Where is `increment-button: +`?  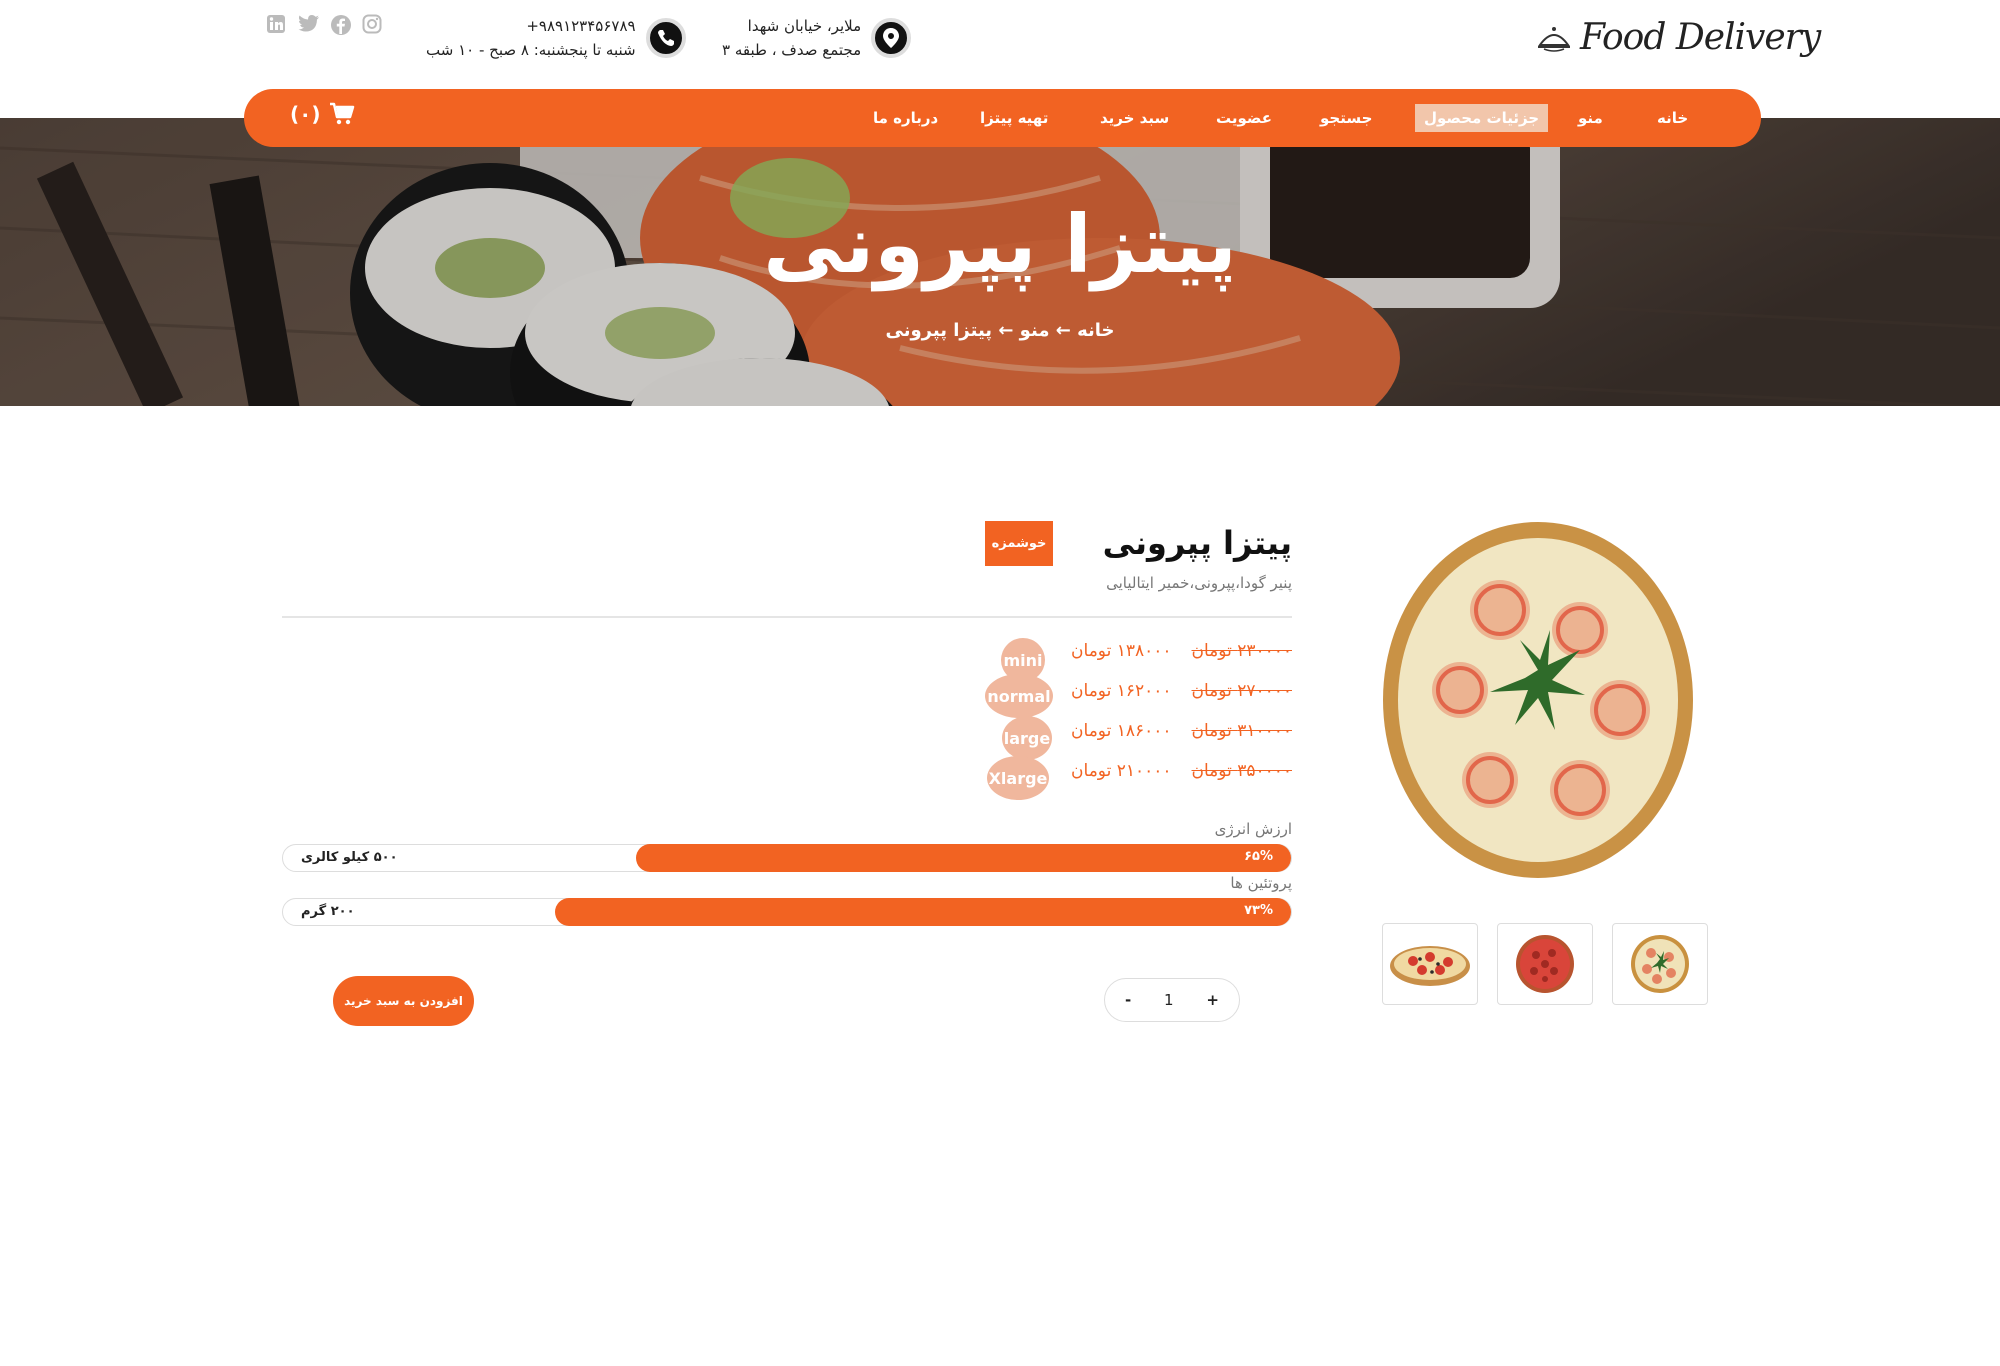
increment-button: + is located at coordinates (1212, 1000).